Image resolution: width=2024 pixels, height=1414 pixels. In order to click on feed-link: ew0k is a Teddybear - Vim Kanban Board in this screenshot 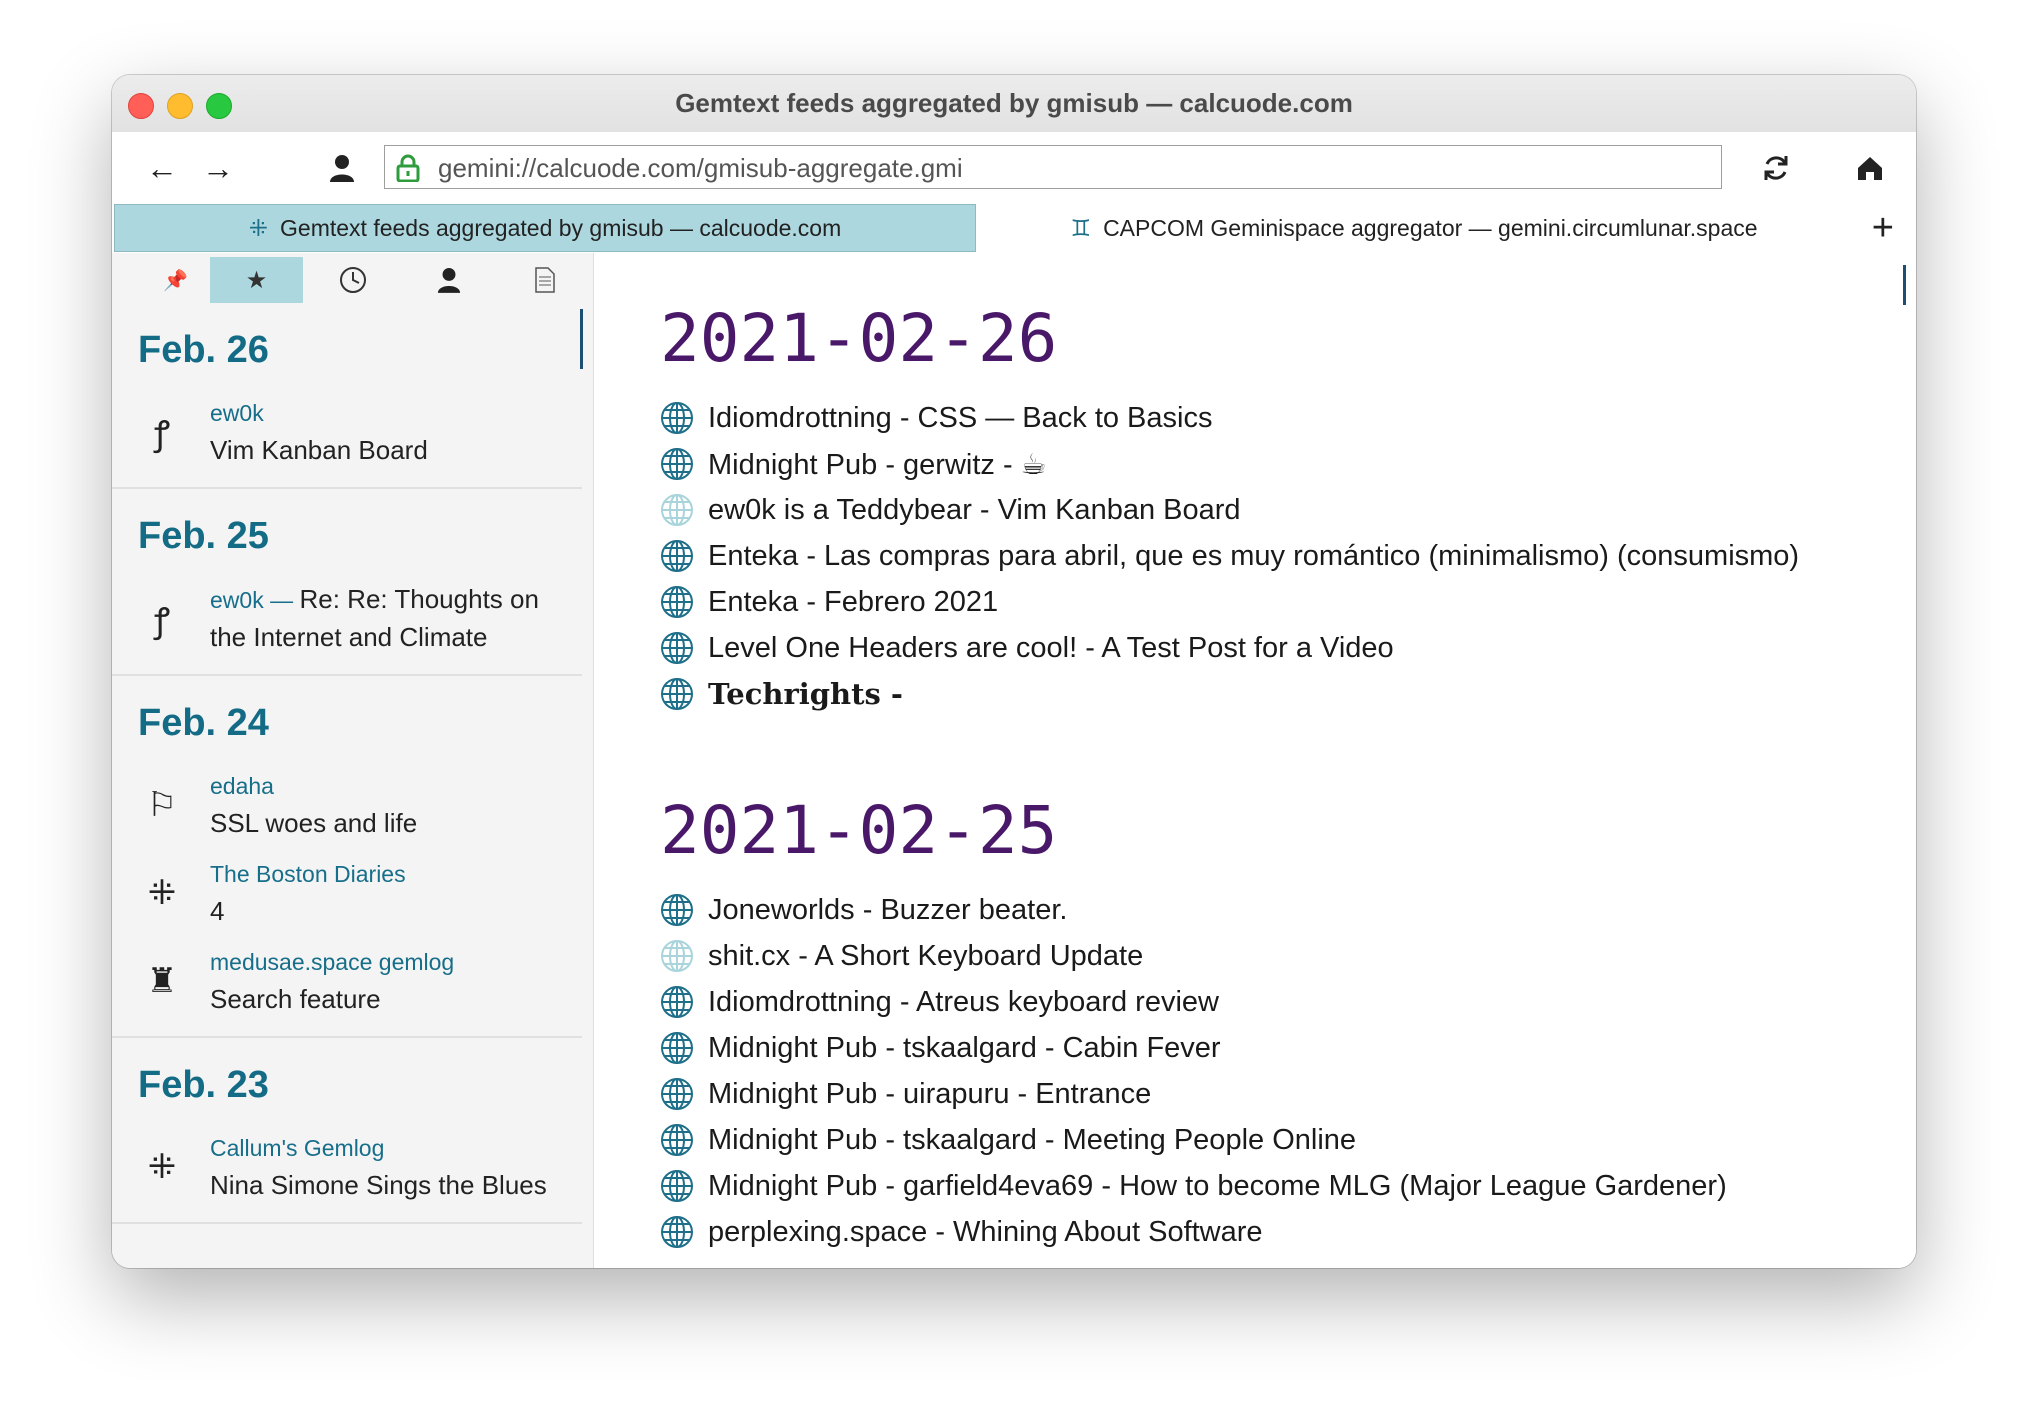, I will do `click(1229, 510)`.